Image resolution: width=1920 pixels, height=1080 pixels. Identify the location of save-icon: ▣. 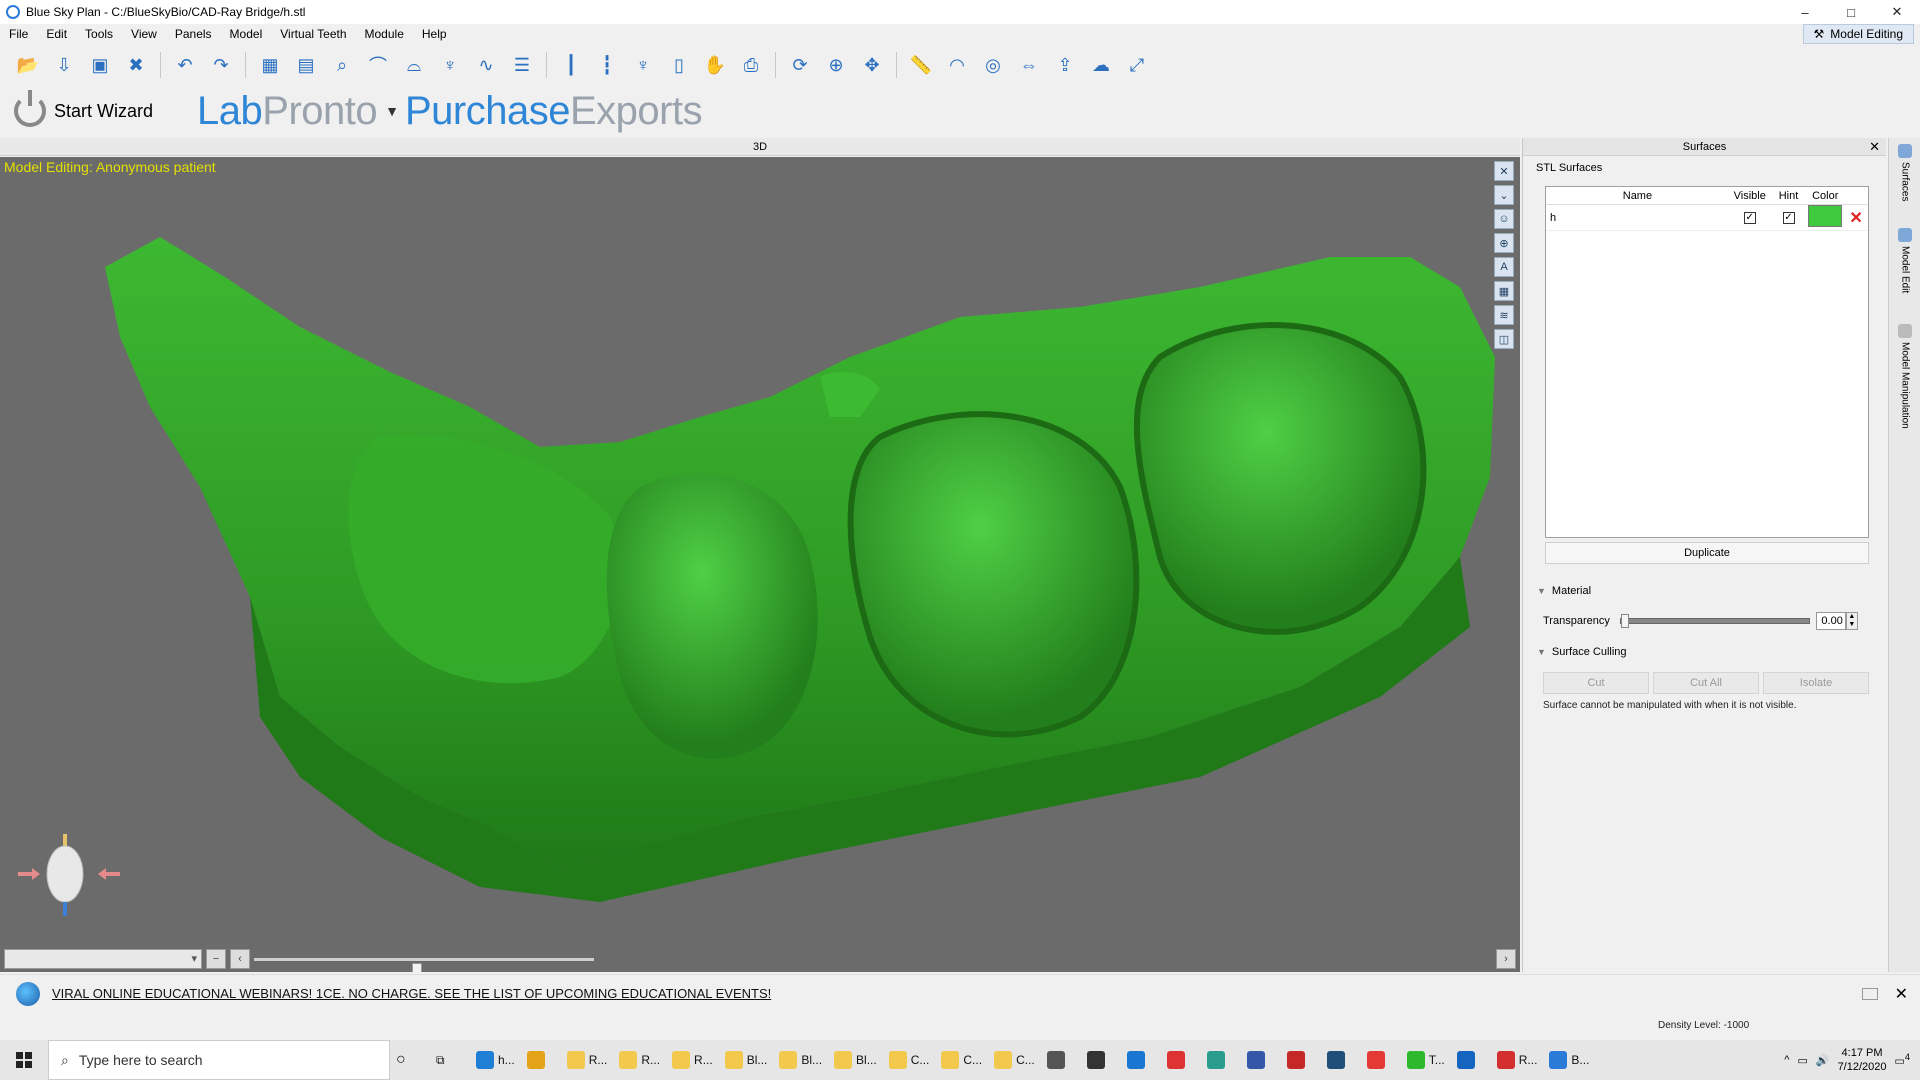
(100, 65).